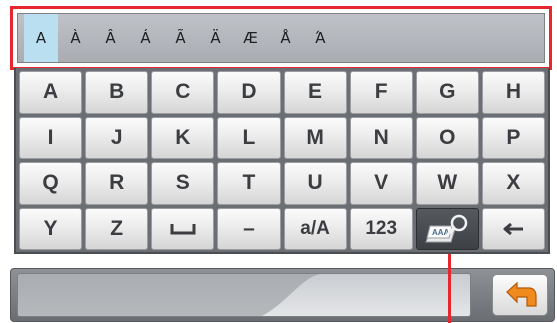 This screenshot has height=323, width=557. I want to click on space-key, so click(183, 228).